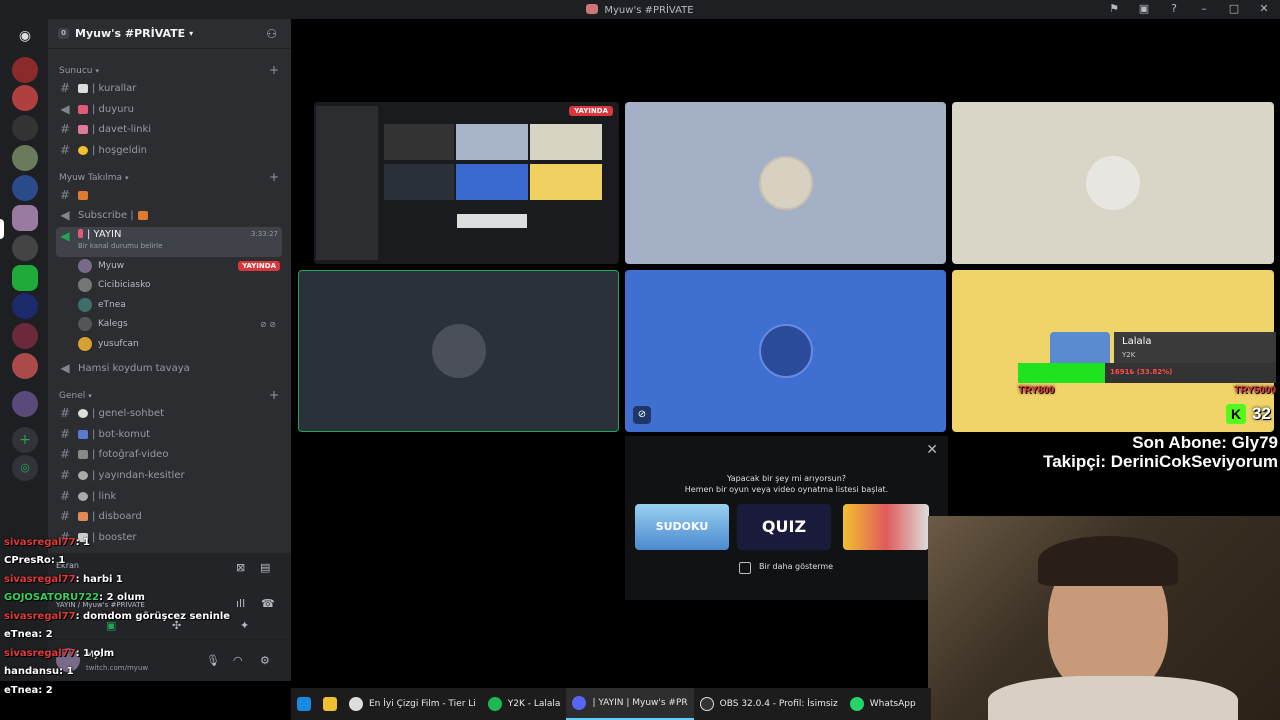 The image size is (1280, 720). What do you see at coordinates (83, 129) in the screenshot?
I see `envelope-icon` at bounding box center [83, 129].